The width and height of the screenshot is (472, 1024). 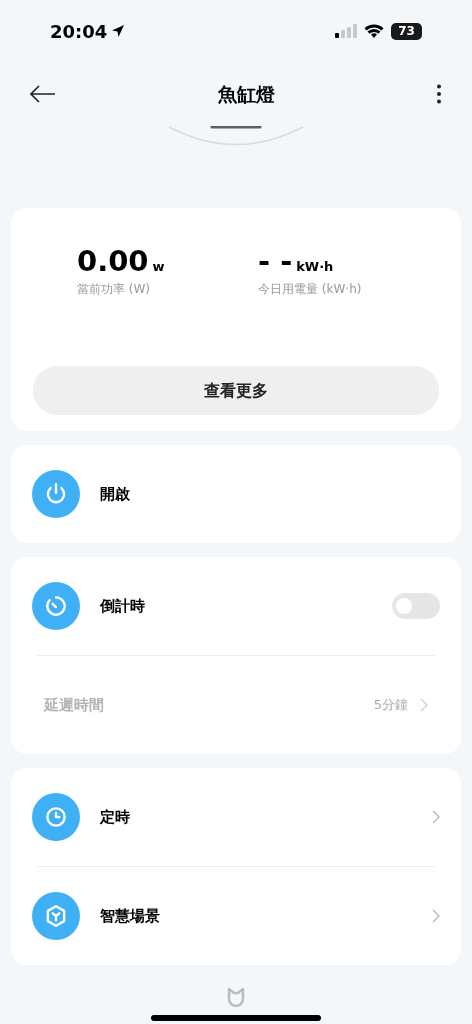 I want to click on timer-icon, so click(x=56, y=606).